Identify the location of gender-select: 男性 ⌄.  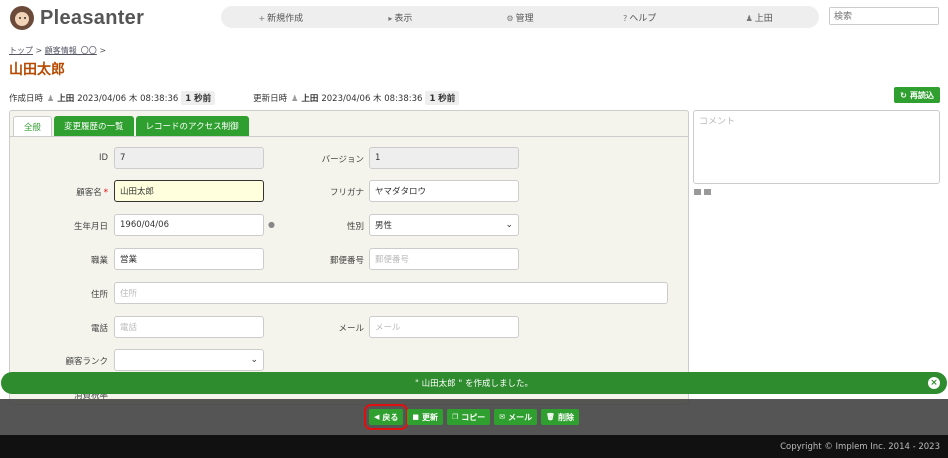
(444, 225).